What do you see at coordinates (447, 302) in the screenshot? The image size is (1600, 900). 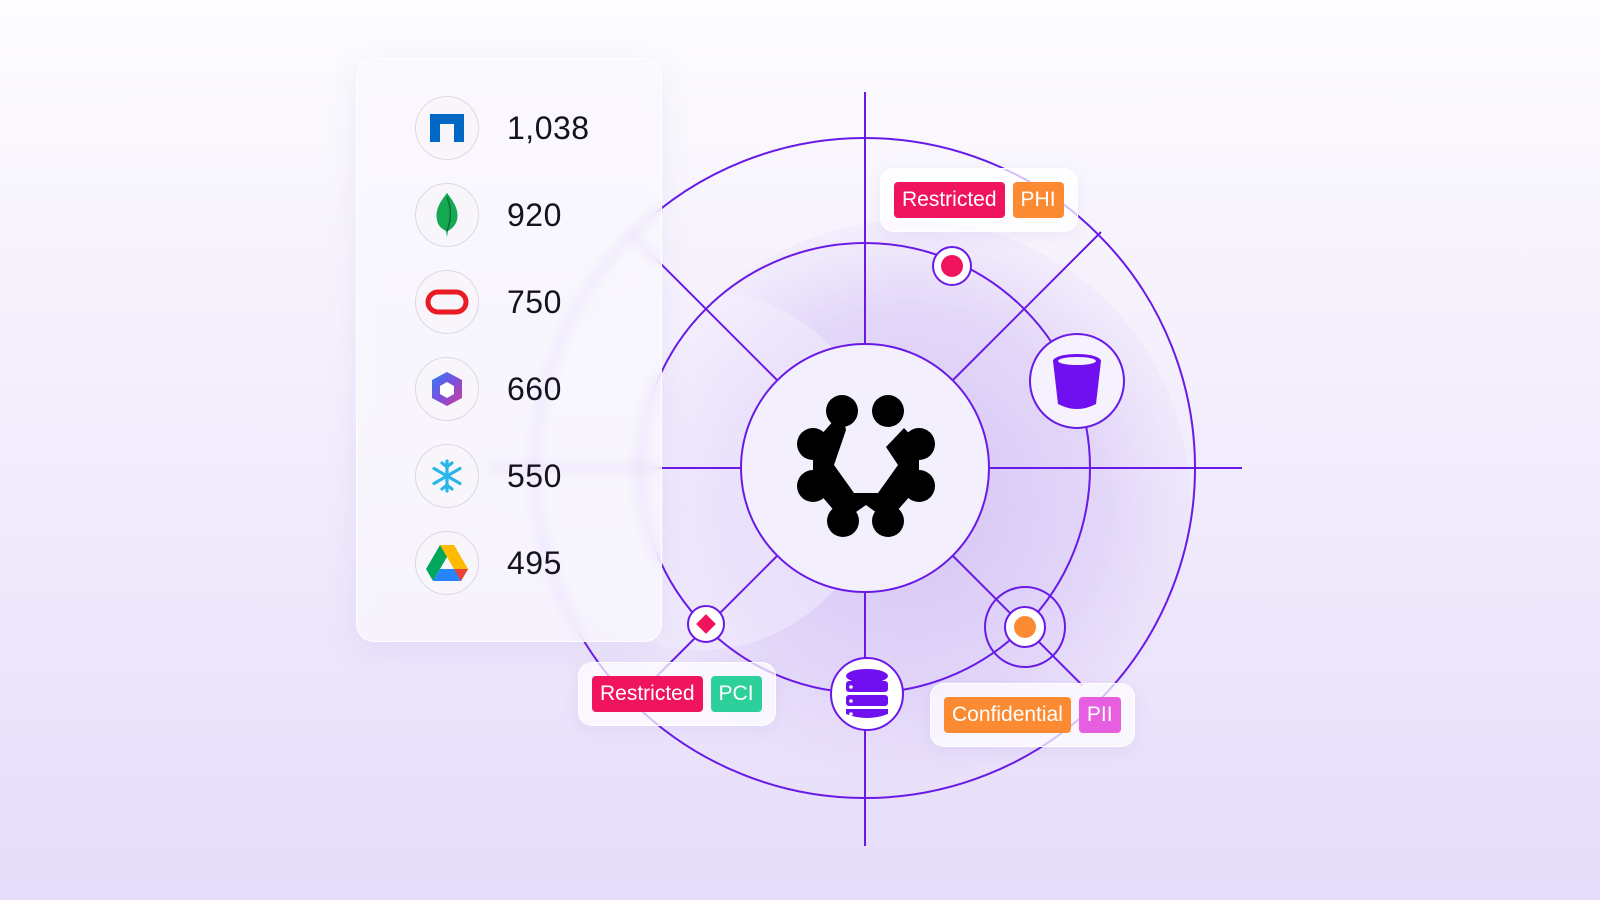 I see `oracle-logo-icon` at bounding box center [447, 302].